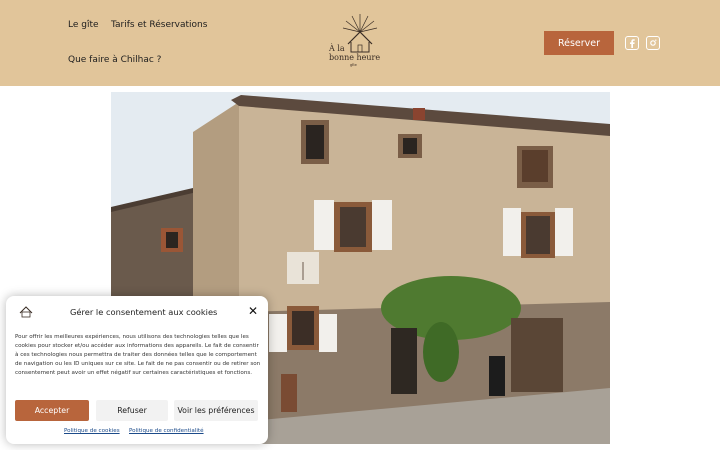 Image resolution: width=720 pixels, height=450 pixels. I want to click on nav-tarifs-reservations: Tarifs et Réservations, so click(159, 25).